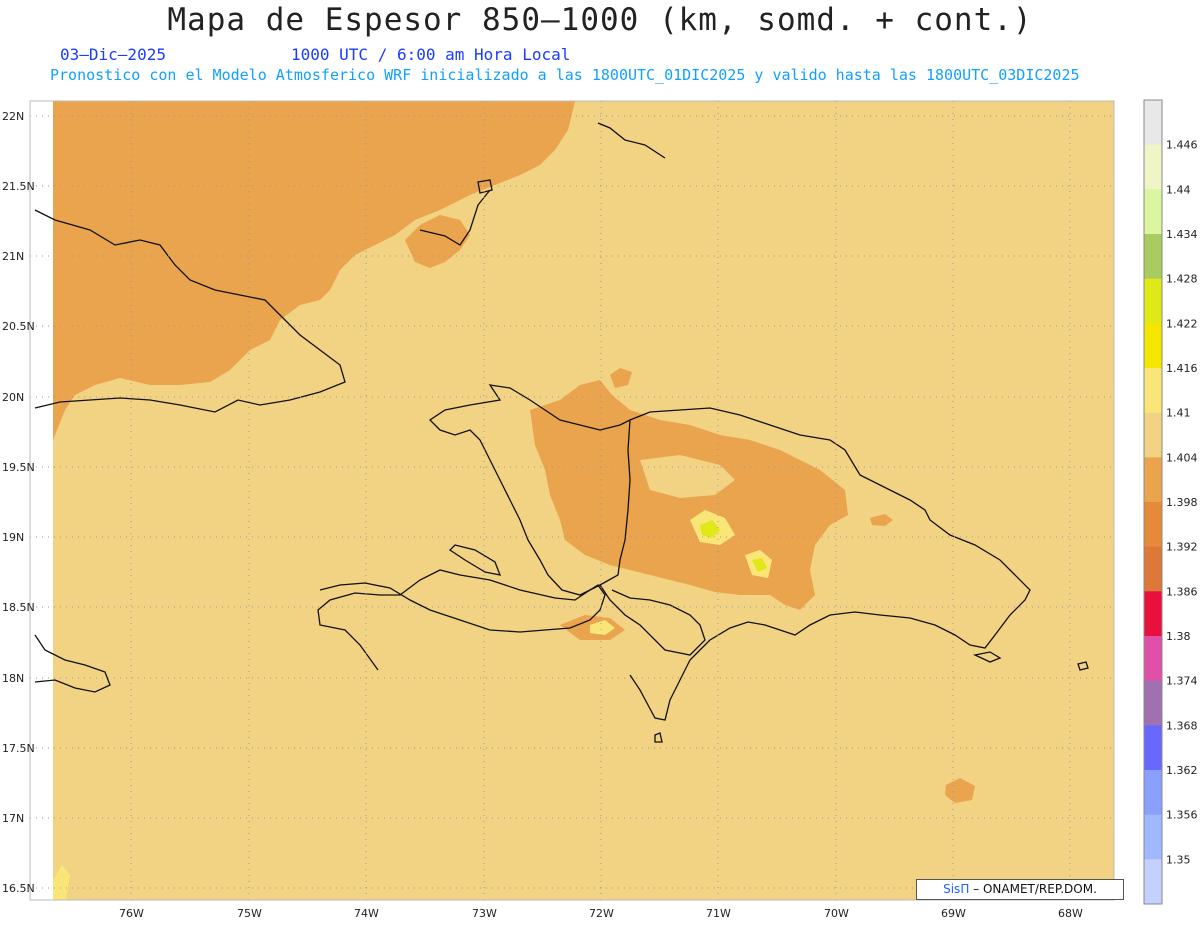 The width and height of the screenshot is (1200, 927). Describe the element at coordinates (13, 397) in the screenshot. I see `lat-label: 20N` at that location.